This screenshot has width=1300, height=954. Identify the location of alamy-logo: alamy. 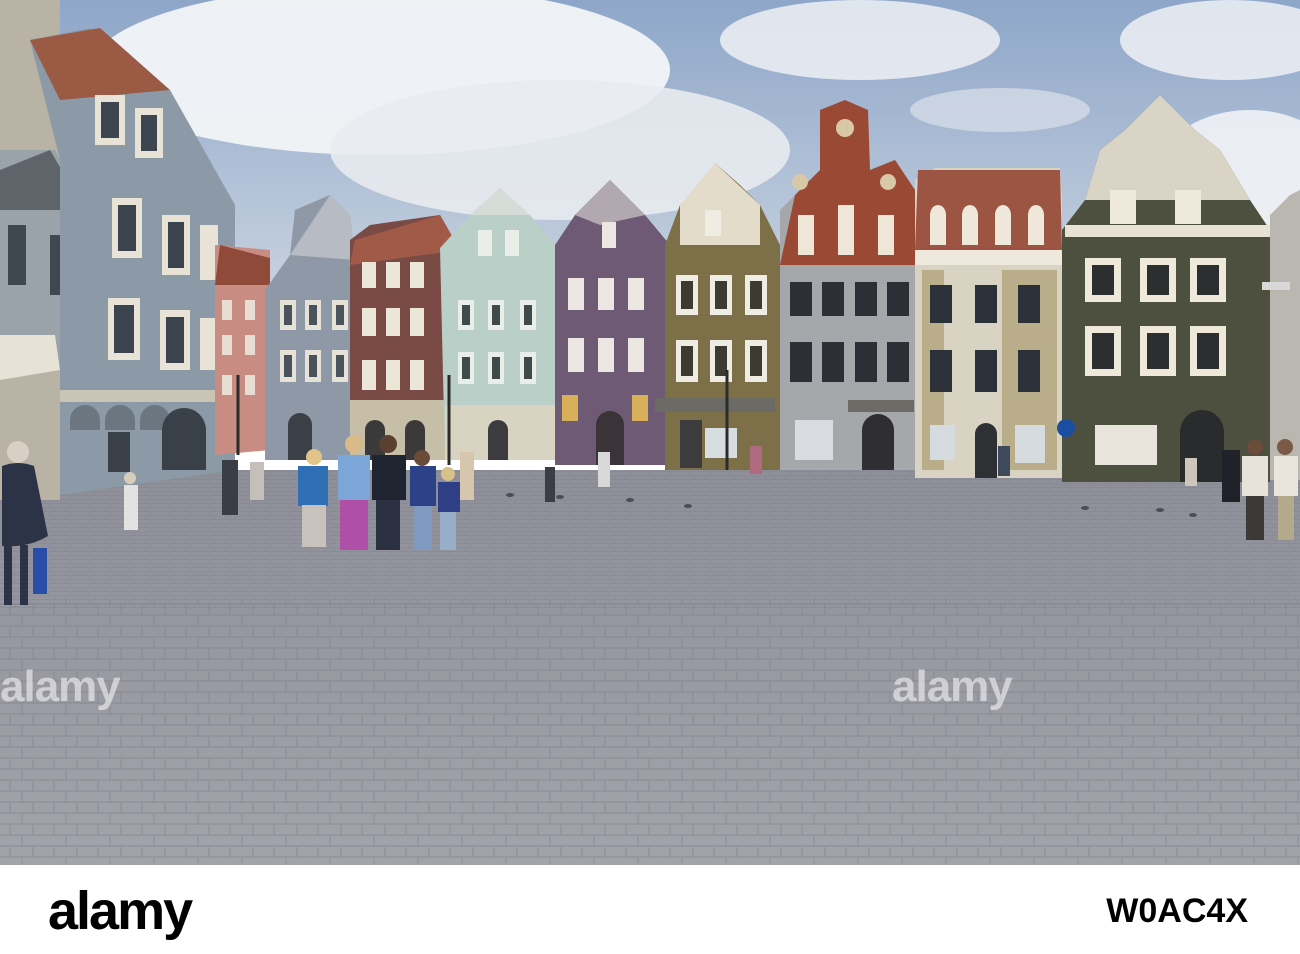
(120, 911).